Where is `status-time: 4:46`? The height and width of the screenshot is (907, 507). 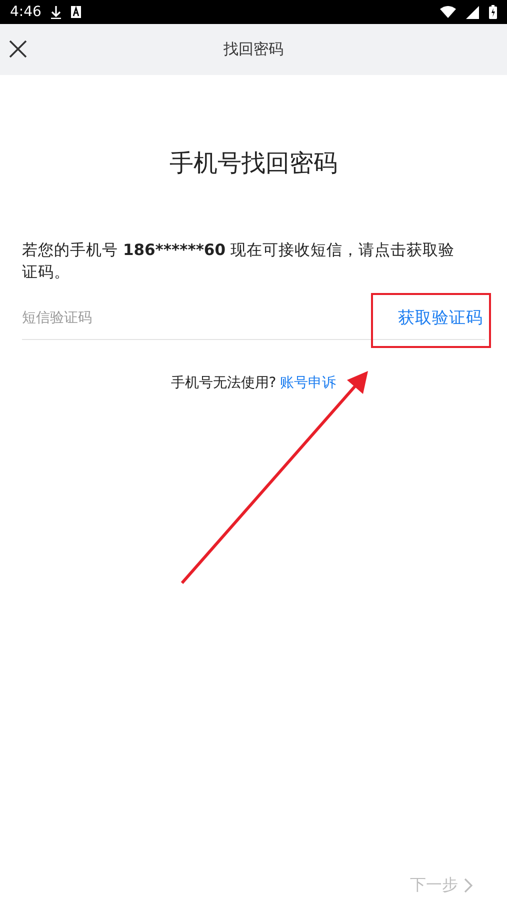 status-time: 4:46 is located at coordinates (26, 12).